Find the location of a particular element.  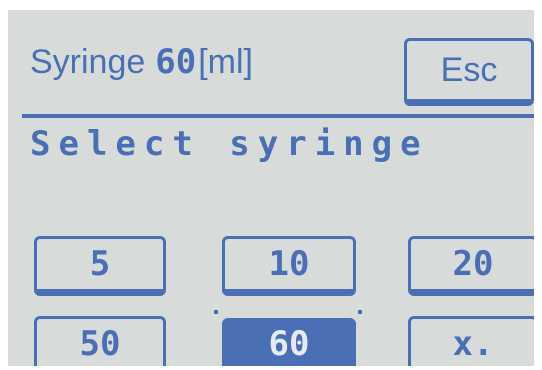

syringe-label: Syringe is located at coordinates (88, 62).